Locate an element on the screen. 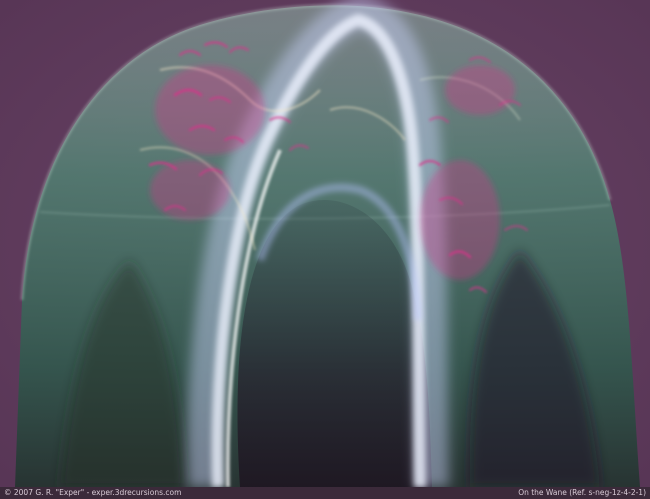 This screenshot has height=499, width=650. title-reference-text: On the Wane (Ref. s-neg-1z-4-2-1) is located at coordinates (582, 492).